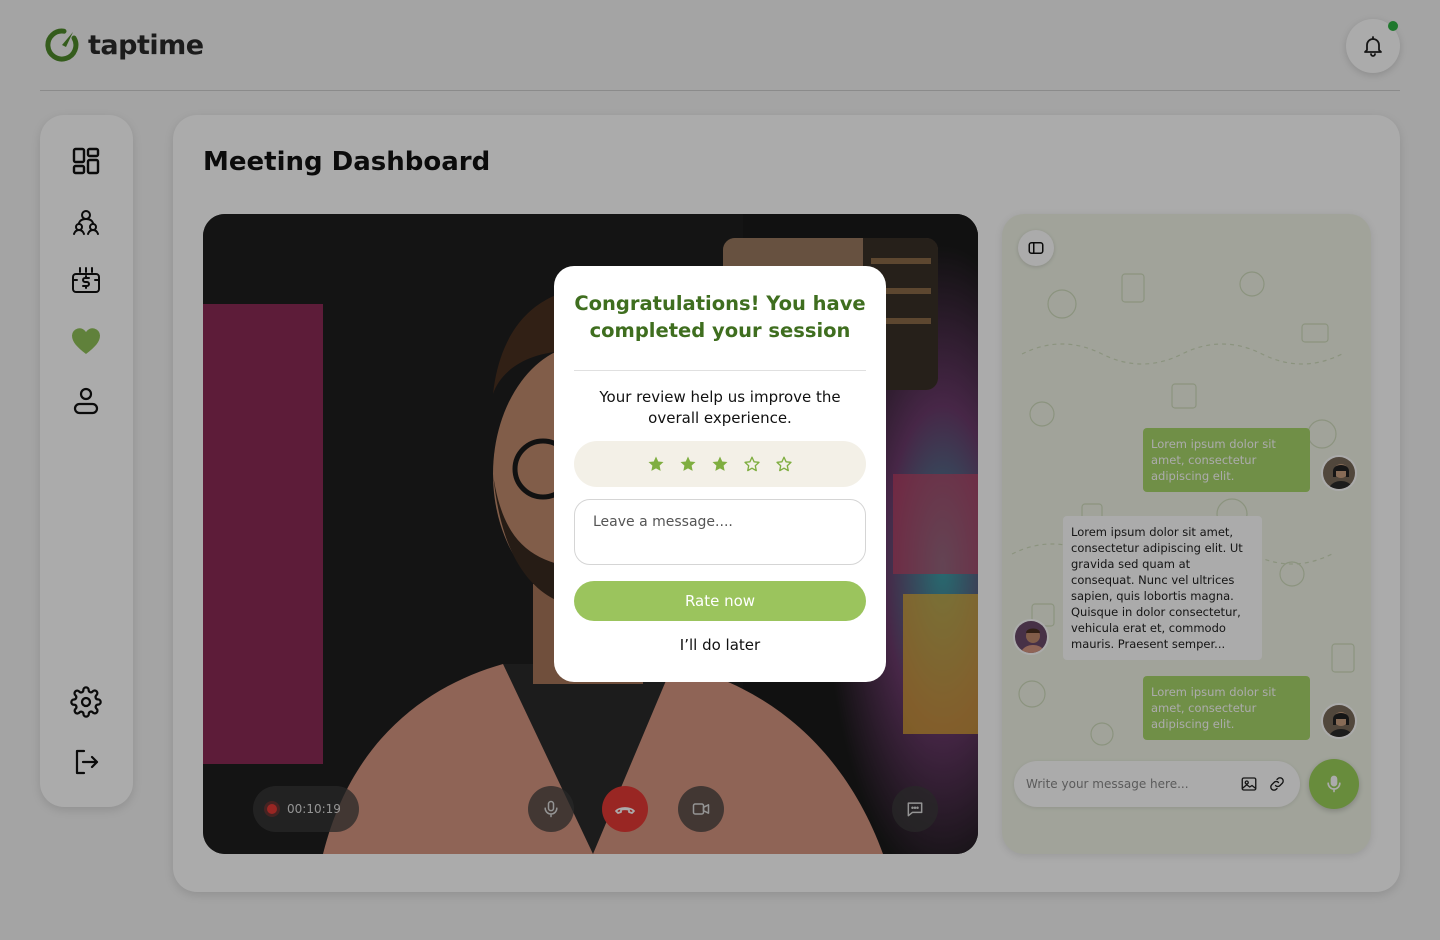 The image size is (1440, 940). I want to click on do-later-button: I’ll do later, so click(720, 648).